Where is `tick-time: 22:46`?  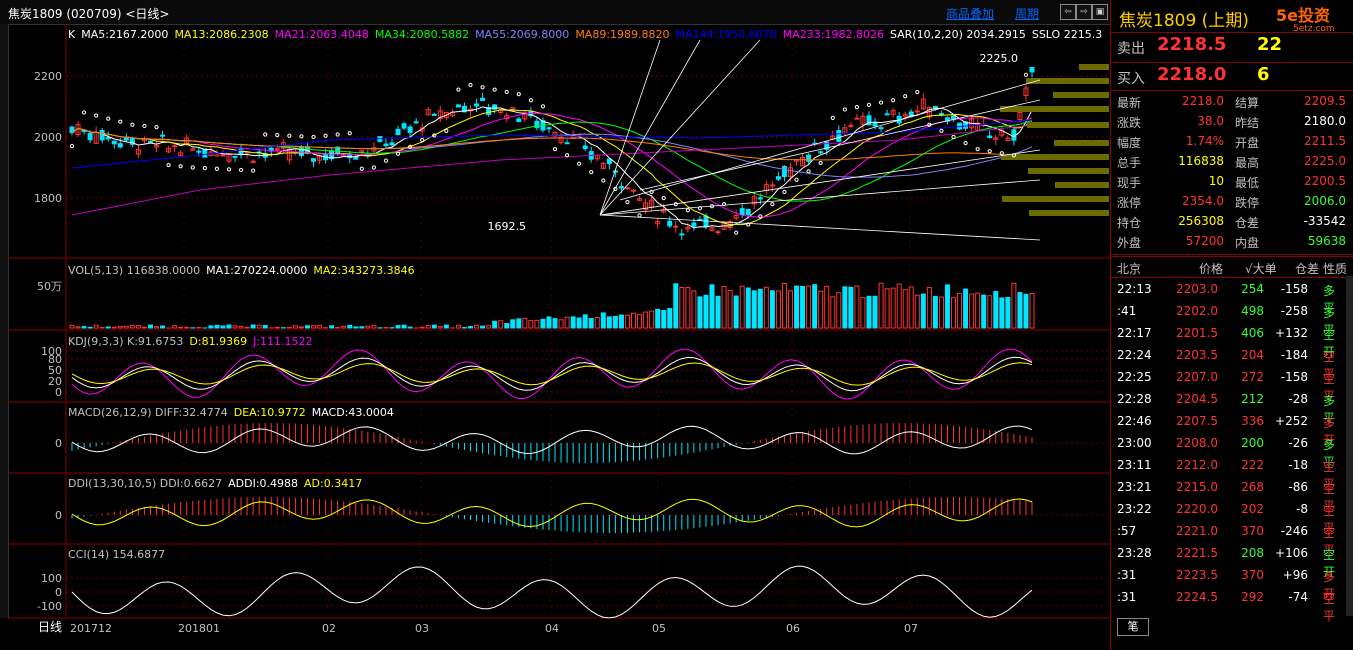 tick-time: 22:46 is located at coordinates (1134, 421).